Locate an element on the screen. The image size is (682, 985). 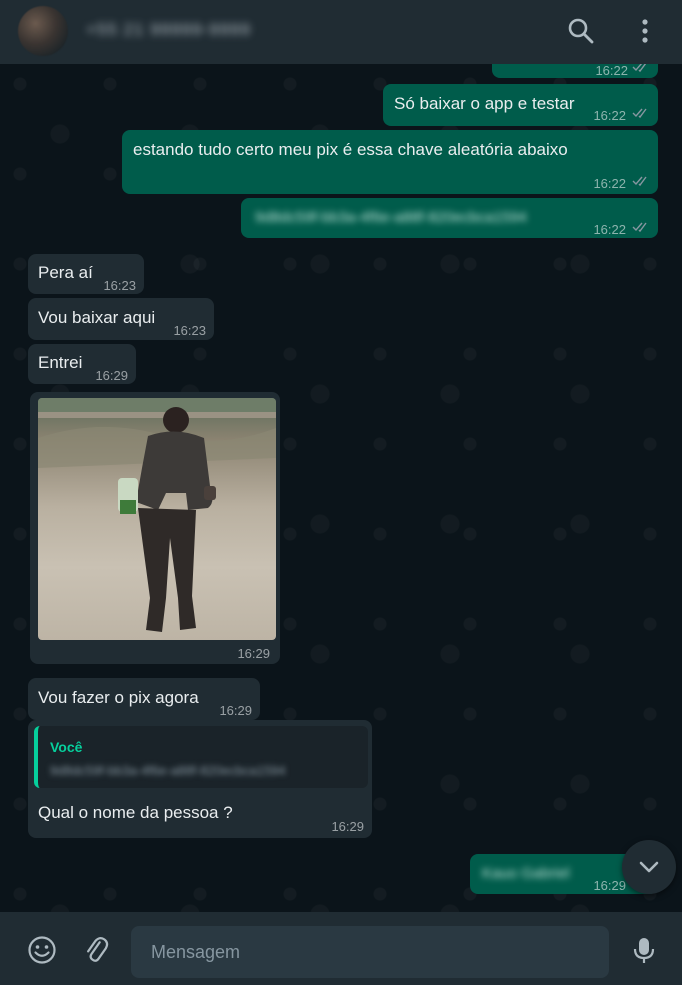
message-text: Só baixar o app e testar is located at coordinates (484, 103).